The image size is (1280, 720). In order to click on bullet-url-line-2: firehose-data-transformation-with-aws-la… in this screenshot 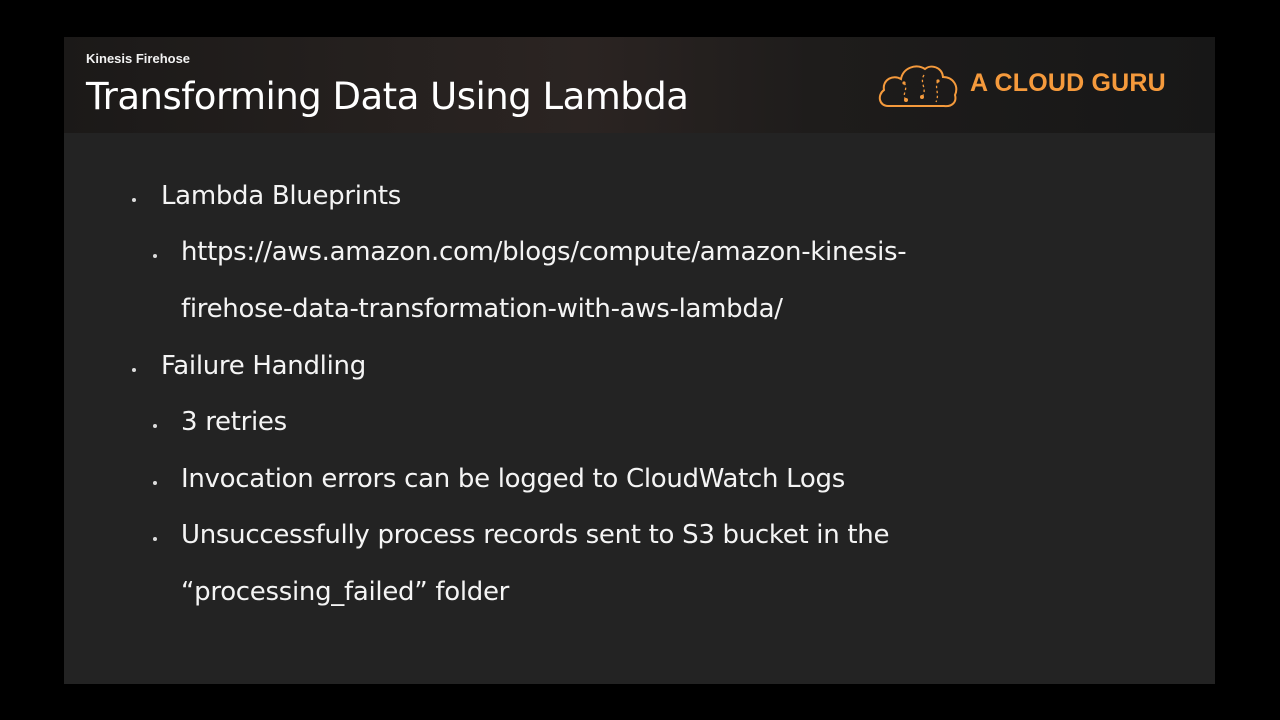, I will do `click(482, 309)`.